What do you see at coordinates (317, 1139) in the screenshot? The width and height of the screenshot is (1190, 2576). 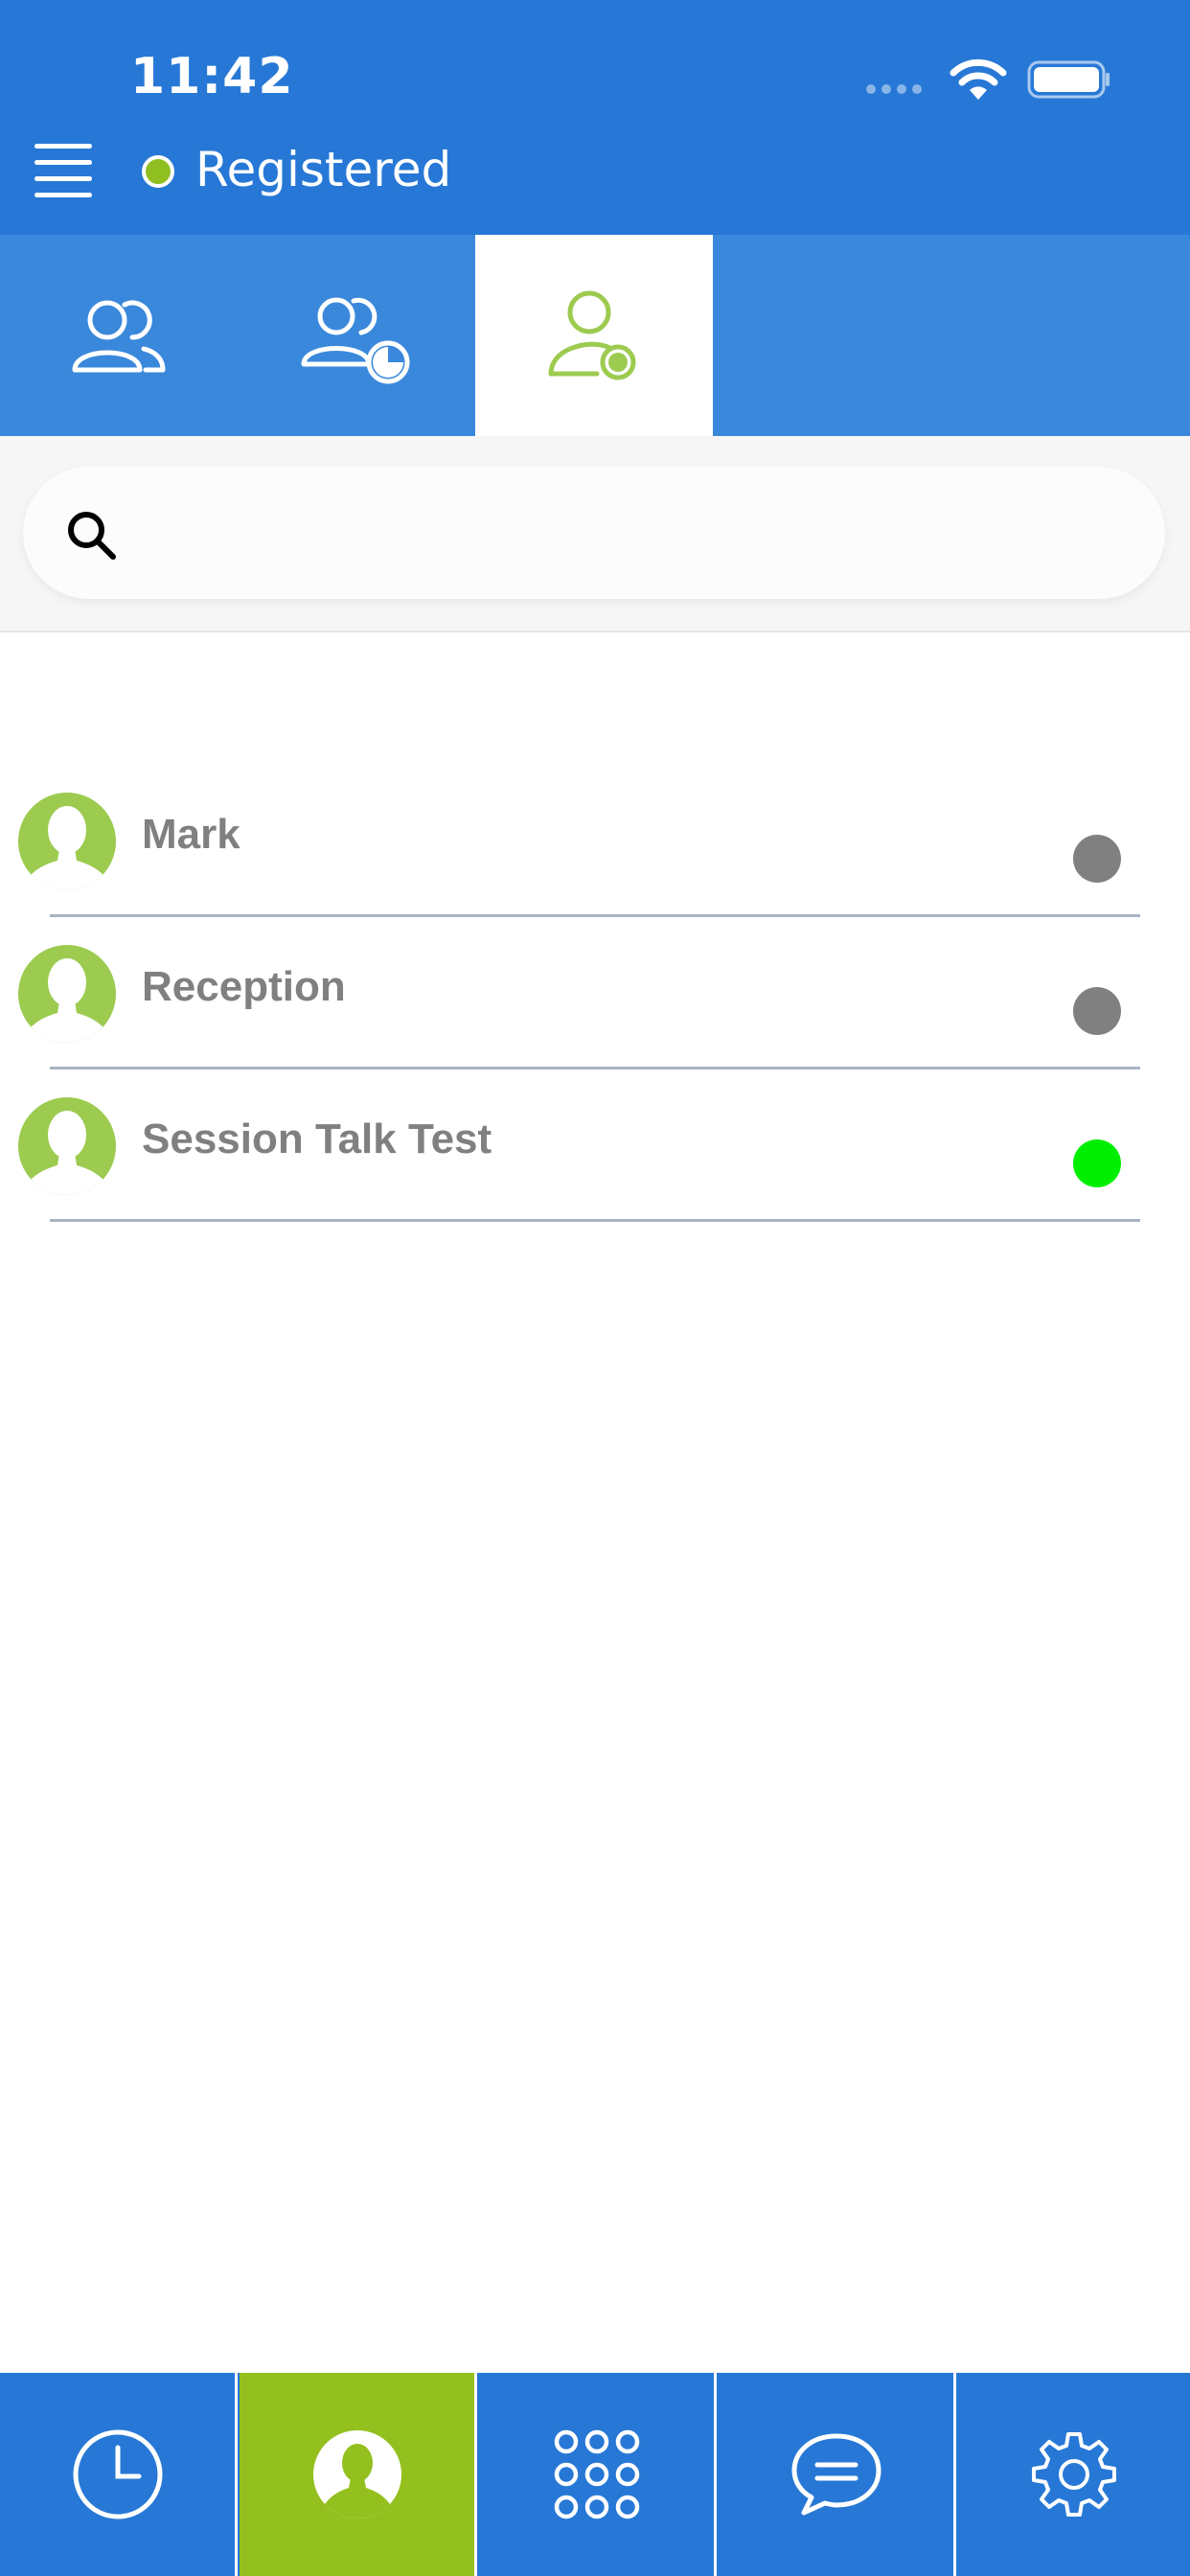 I see `contact-name: Session Talk Test` at bounding box center [317, 1139].